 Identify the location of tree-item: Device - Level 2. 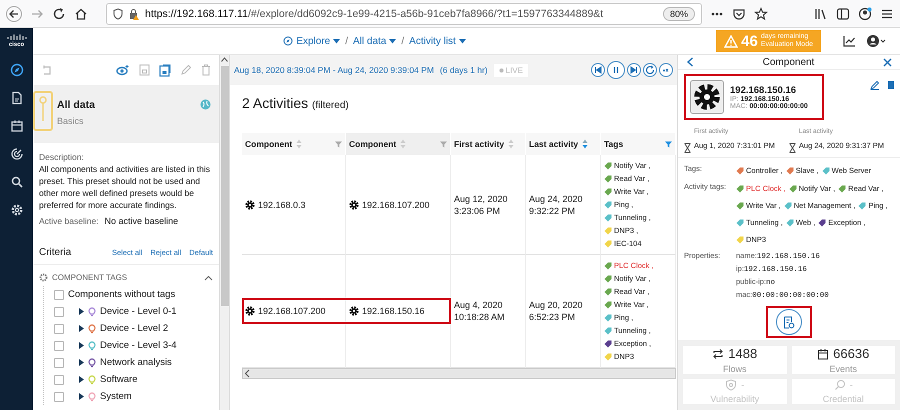
(134, 328).